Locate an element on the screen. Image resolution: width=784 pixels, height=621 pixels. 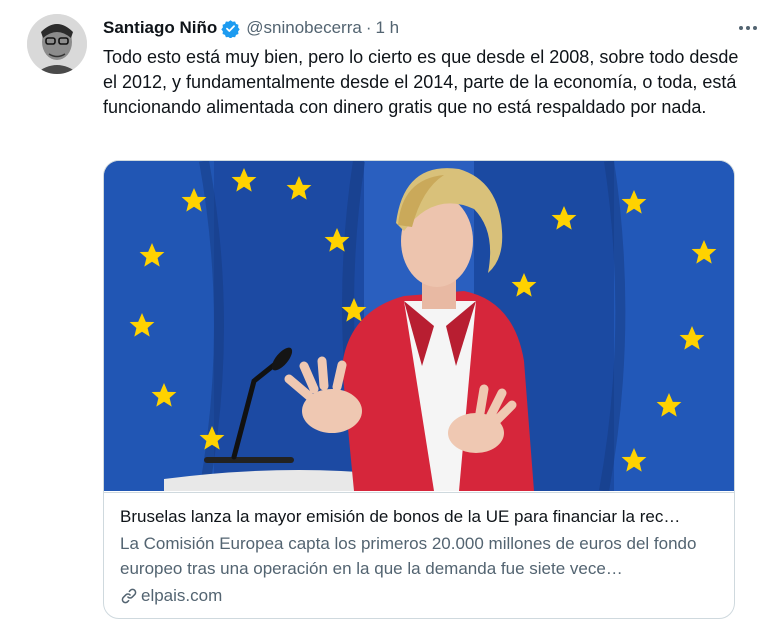
more-options-icon is located at coordinates (748, 28).